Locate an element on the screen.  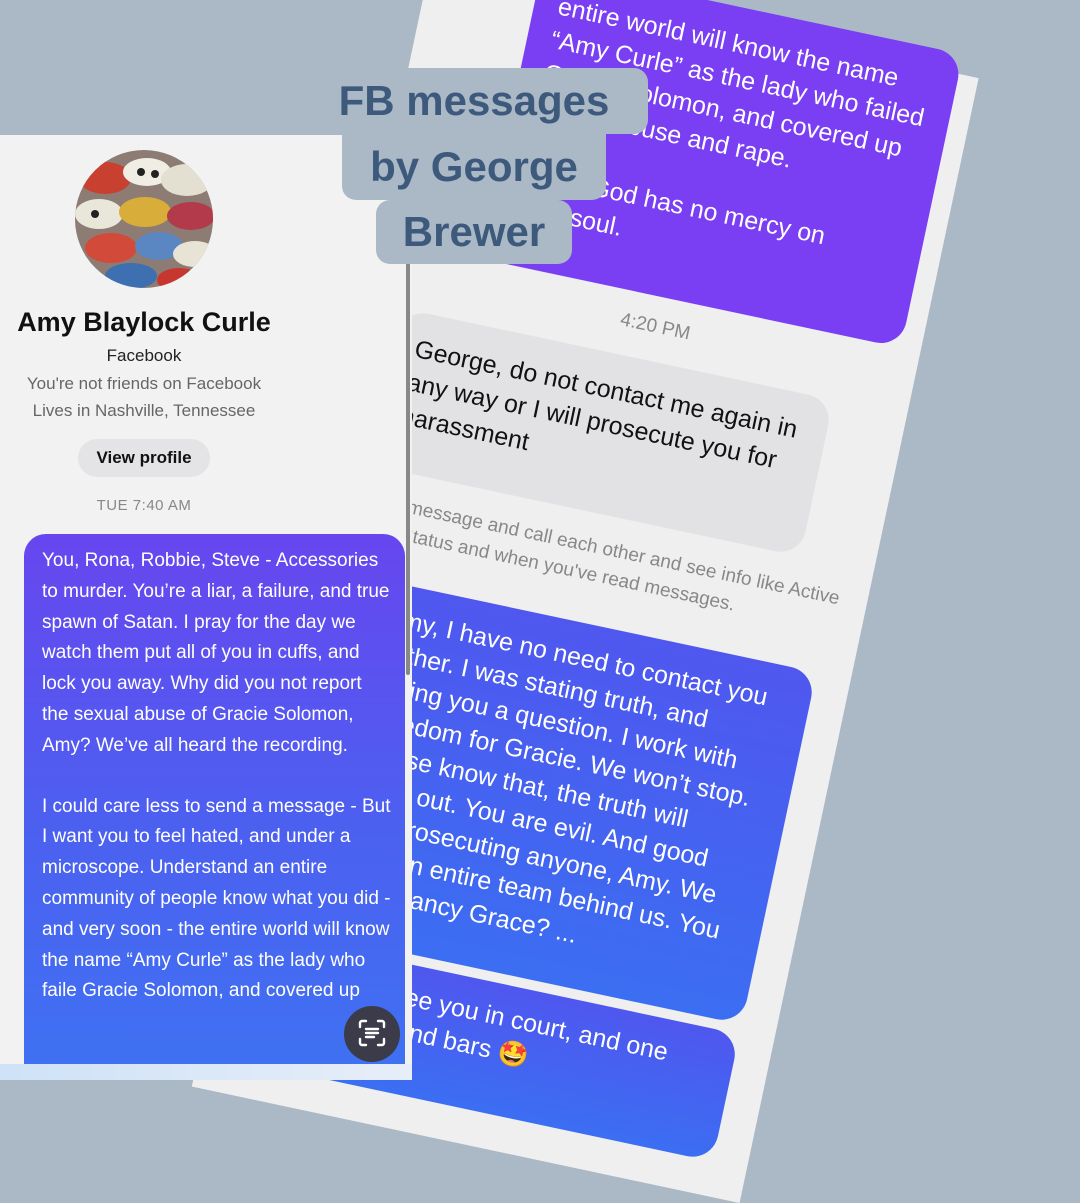
scan-text-icon is located at coordinates (372, 1034).